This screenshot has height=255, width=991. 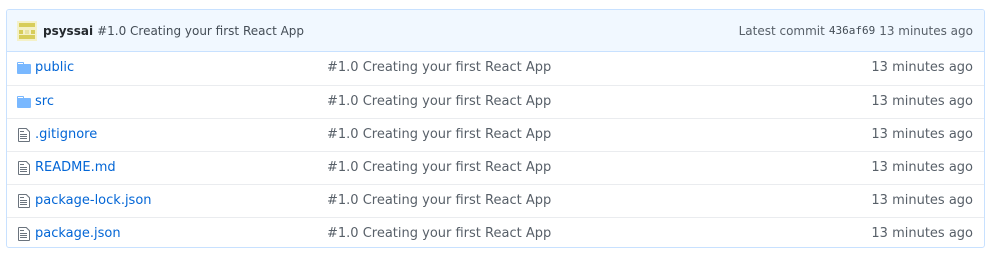 What do you see at coordinates (78, 232) in the screenshot?
I see `file-name-link: package.json` at bounding box center [78, 232].